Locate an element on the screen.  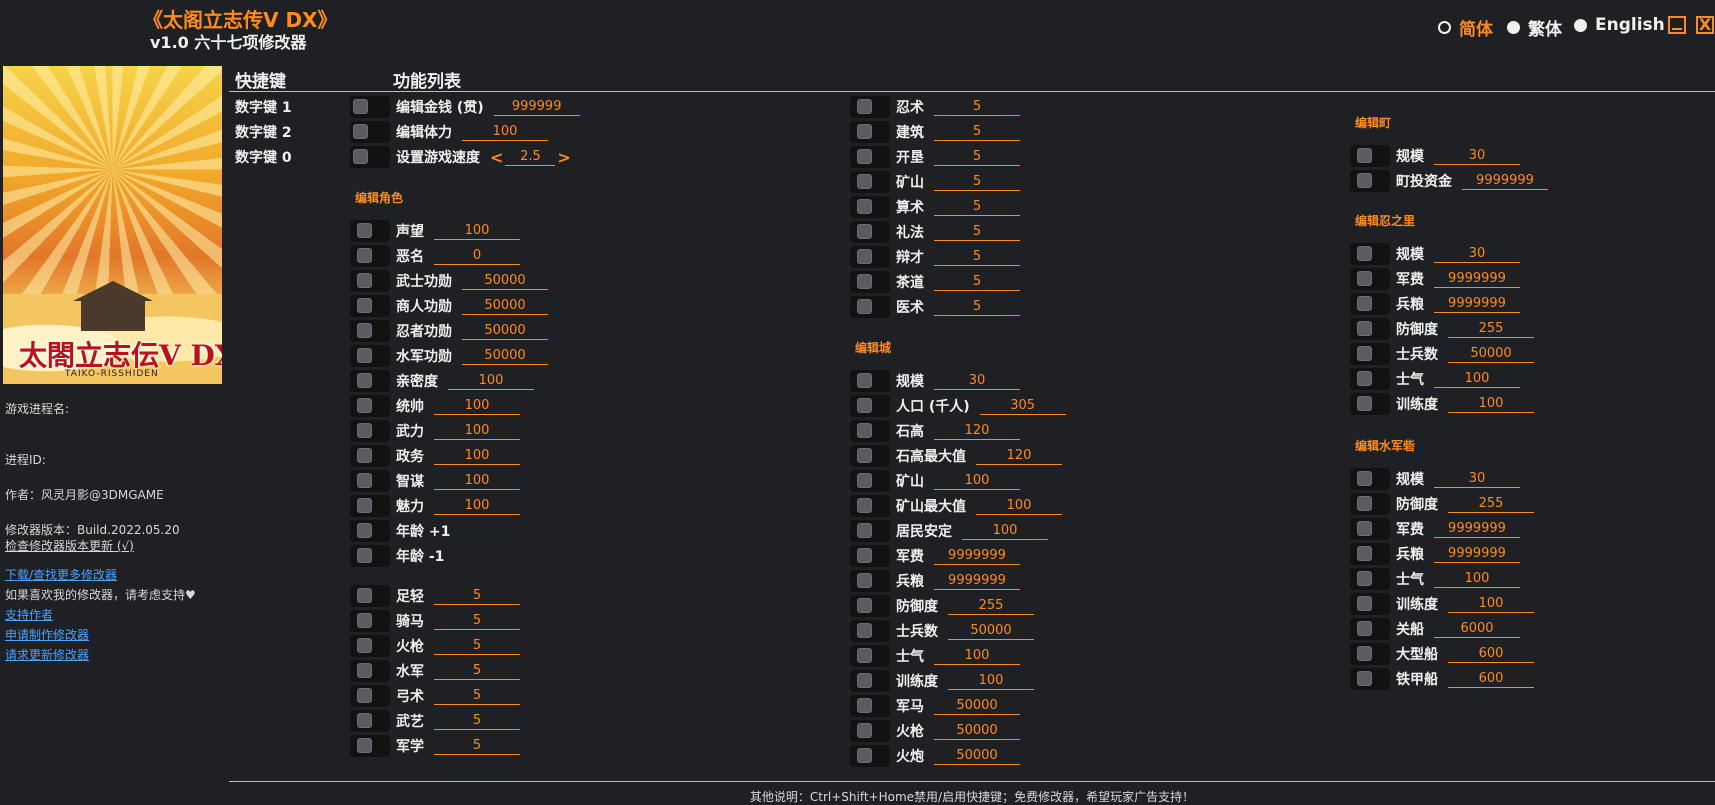
speed-decrease-button: < is located at coordinates (496, 157).